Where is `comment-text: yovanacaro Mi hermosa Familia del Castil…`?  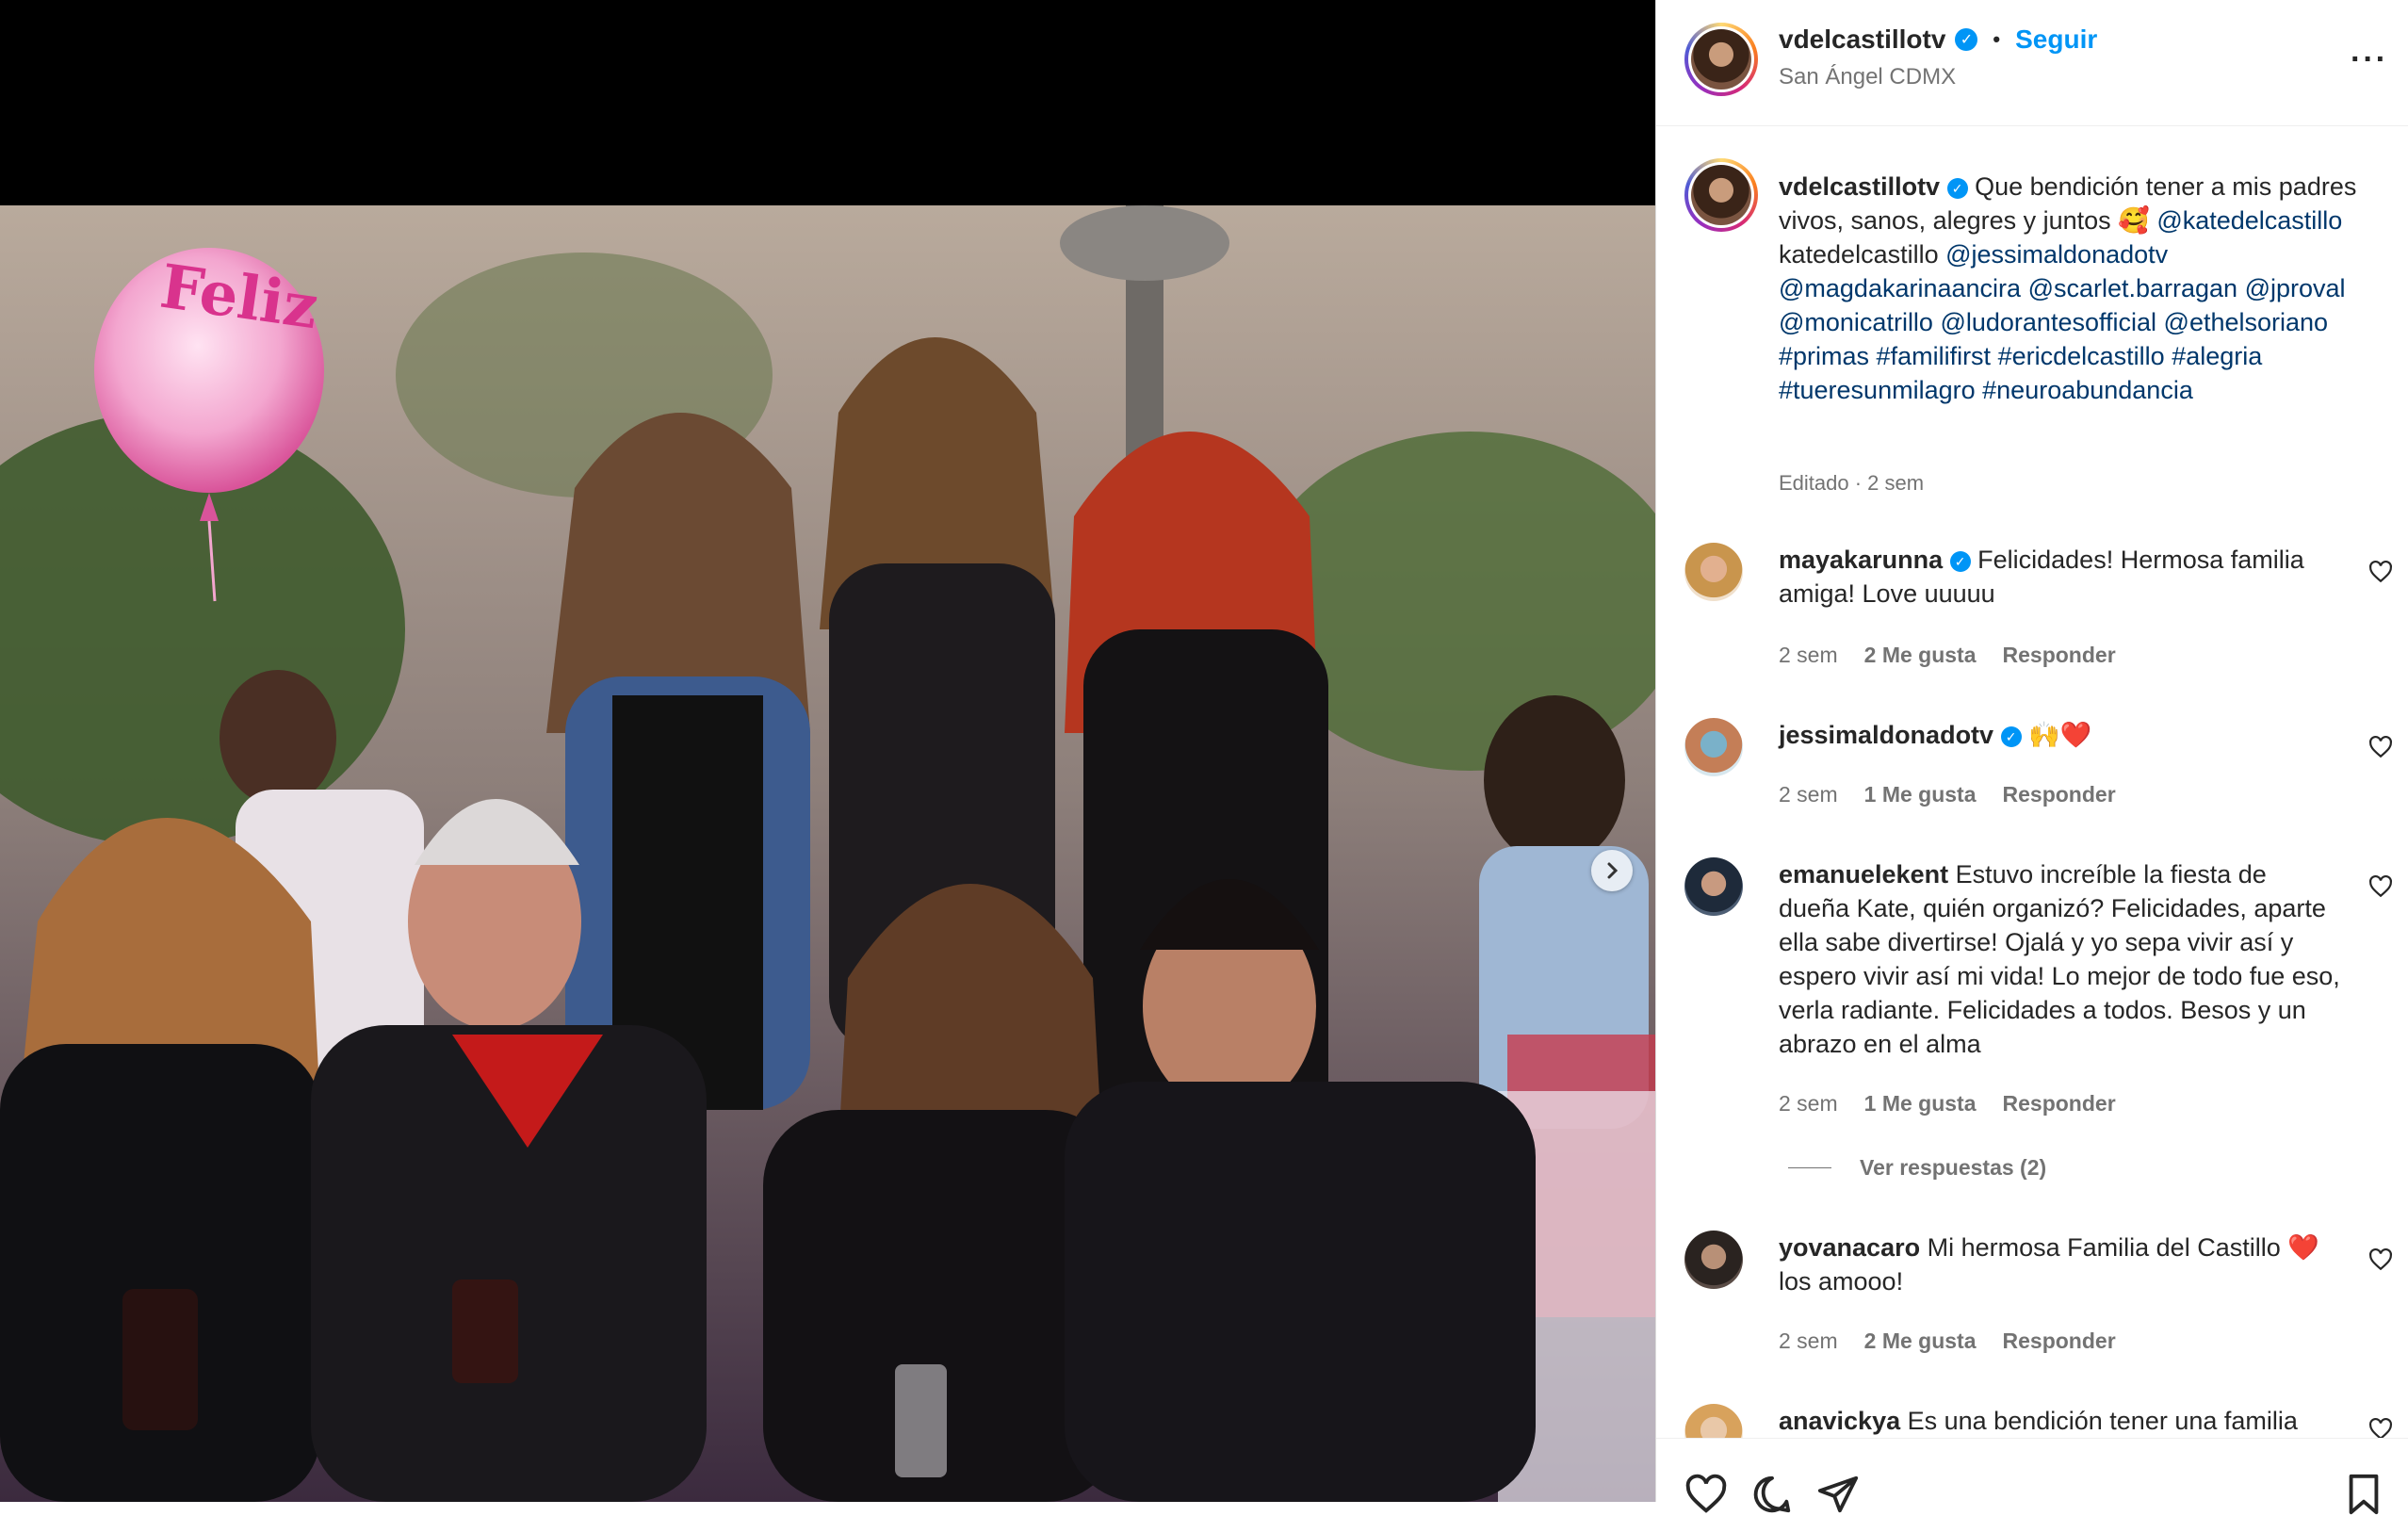
comment-text: yovanacaro Mi hermosa Familia del Castil… is located at coordinates (2061, 1264).